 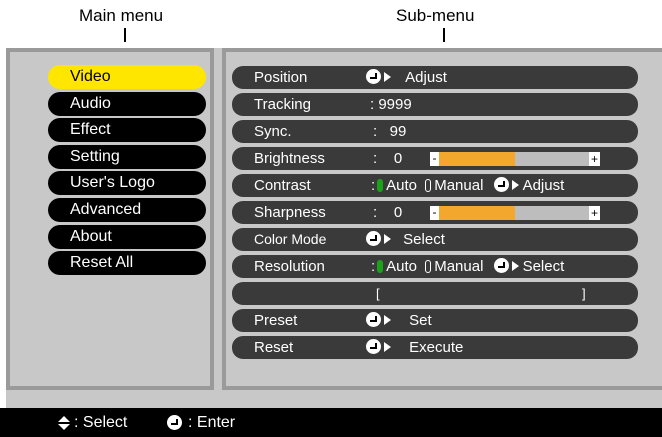 What do you see at coordinates (378, 293) in the screenshot?
I see `resolution-bracket-open: [` at bounding box center [378, 293].